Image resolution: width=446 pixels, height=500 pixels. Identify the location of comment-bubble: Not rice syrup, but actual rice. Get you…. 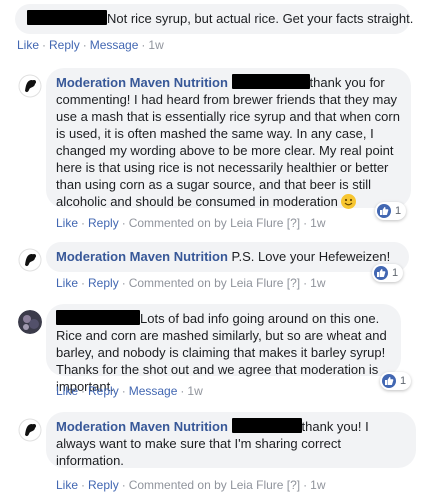
(214, 19).